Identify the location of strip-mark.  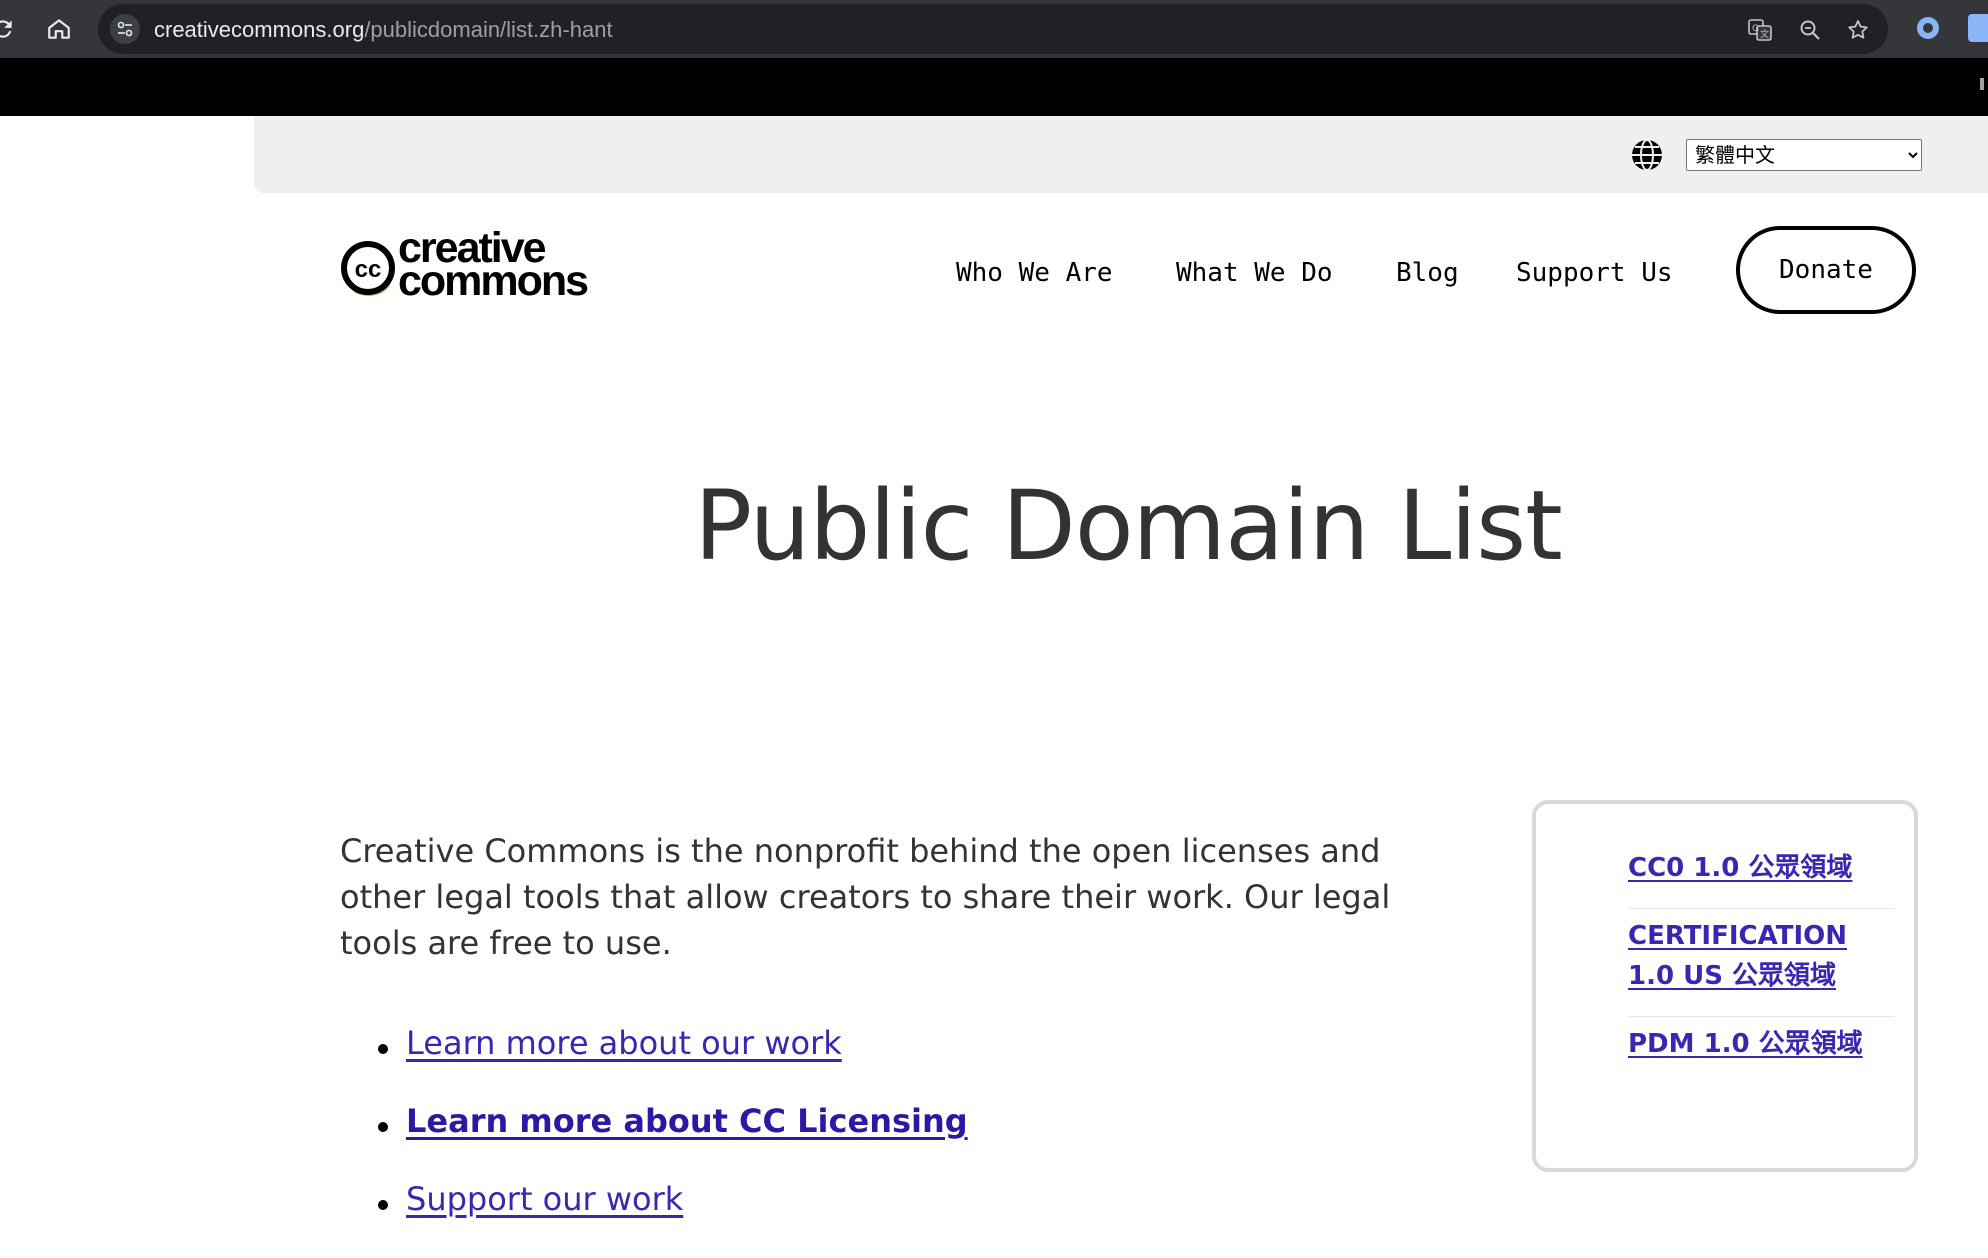
(1982, 84).